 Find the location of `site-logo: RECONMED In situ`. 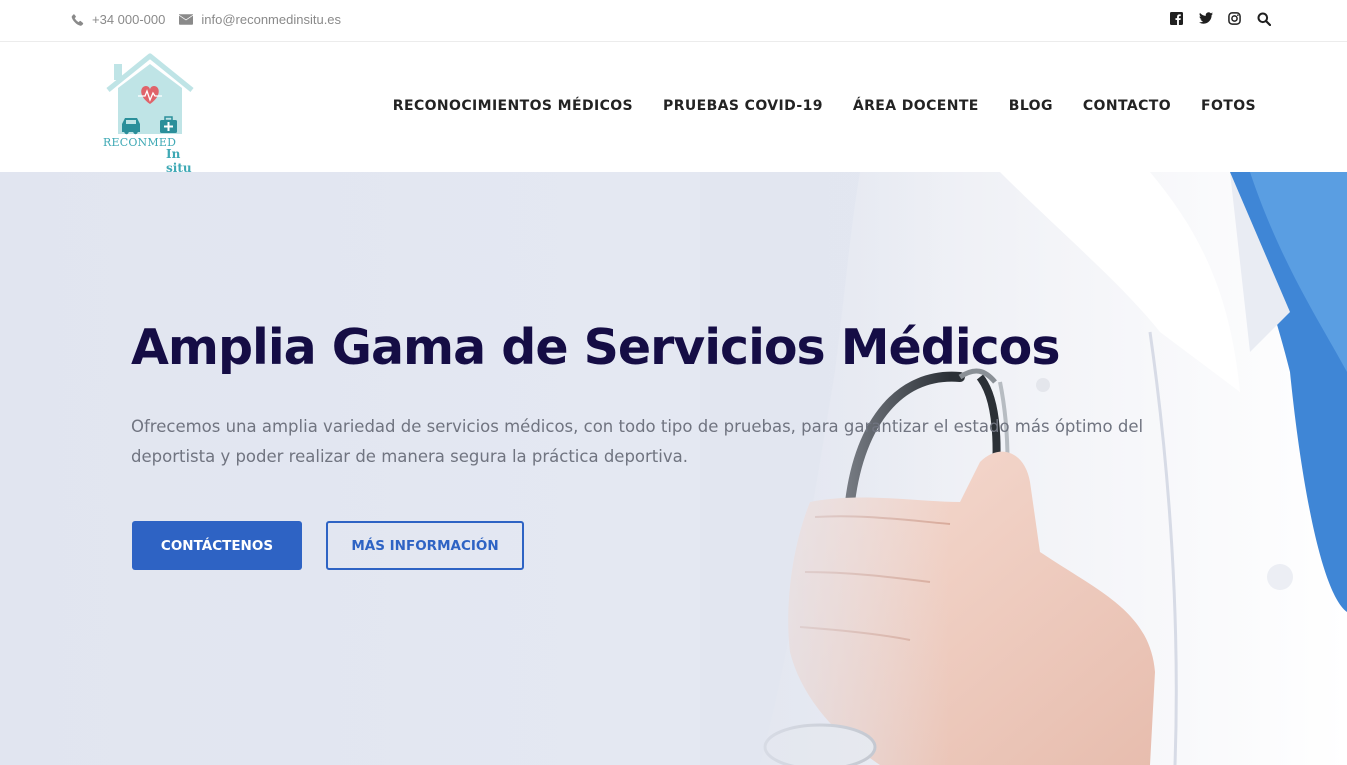

site-logo: RECONMED In situ is located at coordinates (155, 113).